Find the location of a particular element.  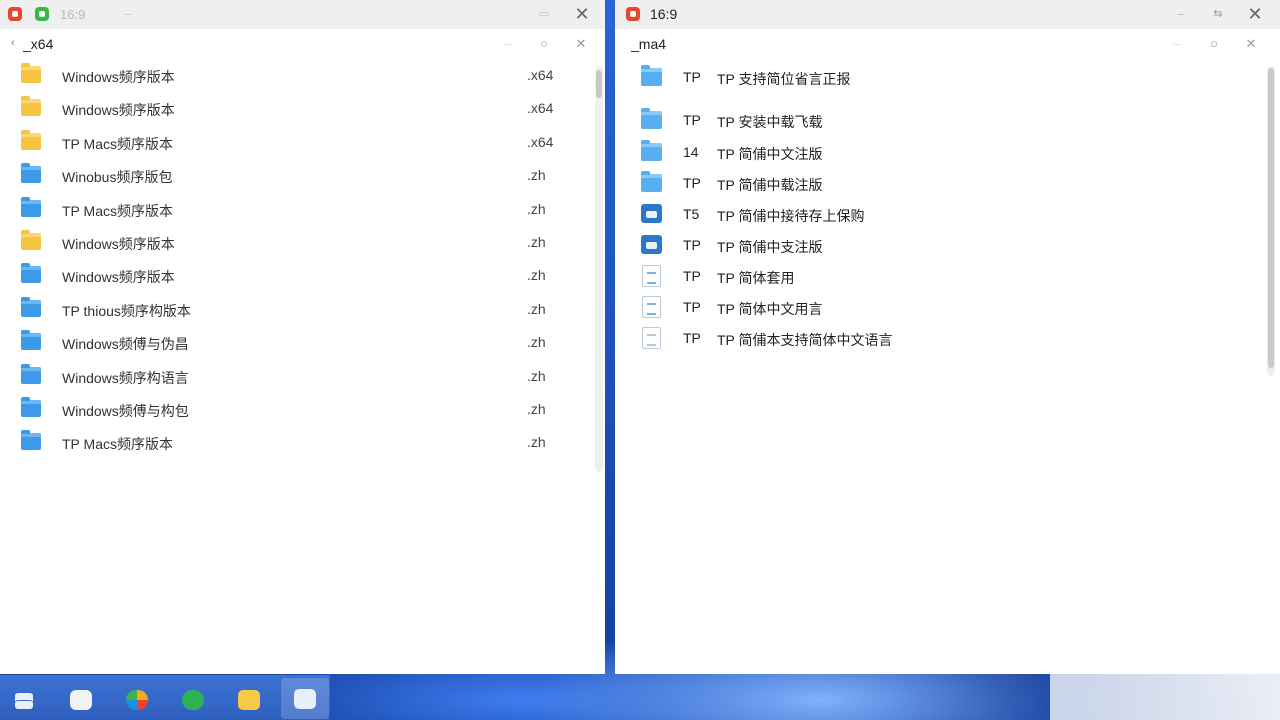

list-item: TP Macs频序版本 .x64 is located at coordinates (295, 144).